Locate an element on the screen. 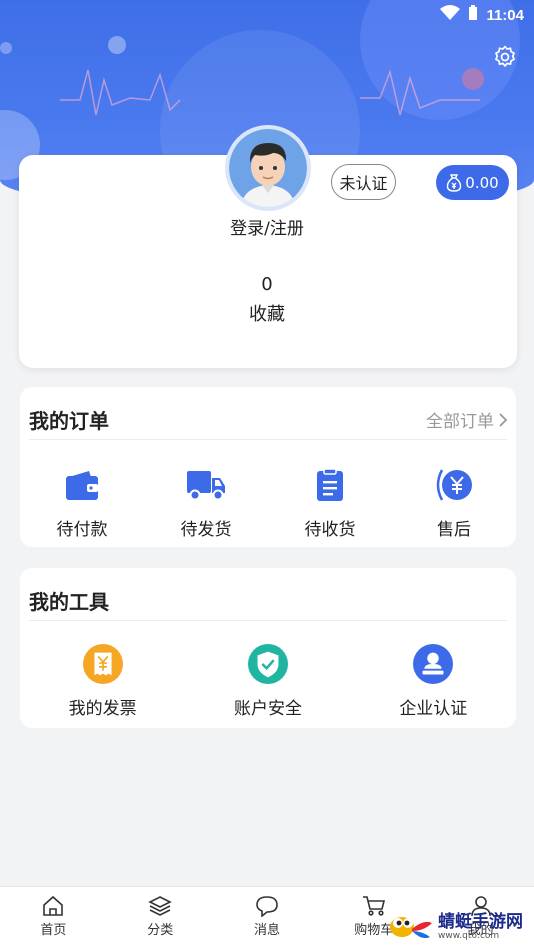 The image size is (534, 949). order-label: 待发货 is located at coordinates (206, 530).